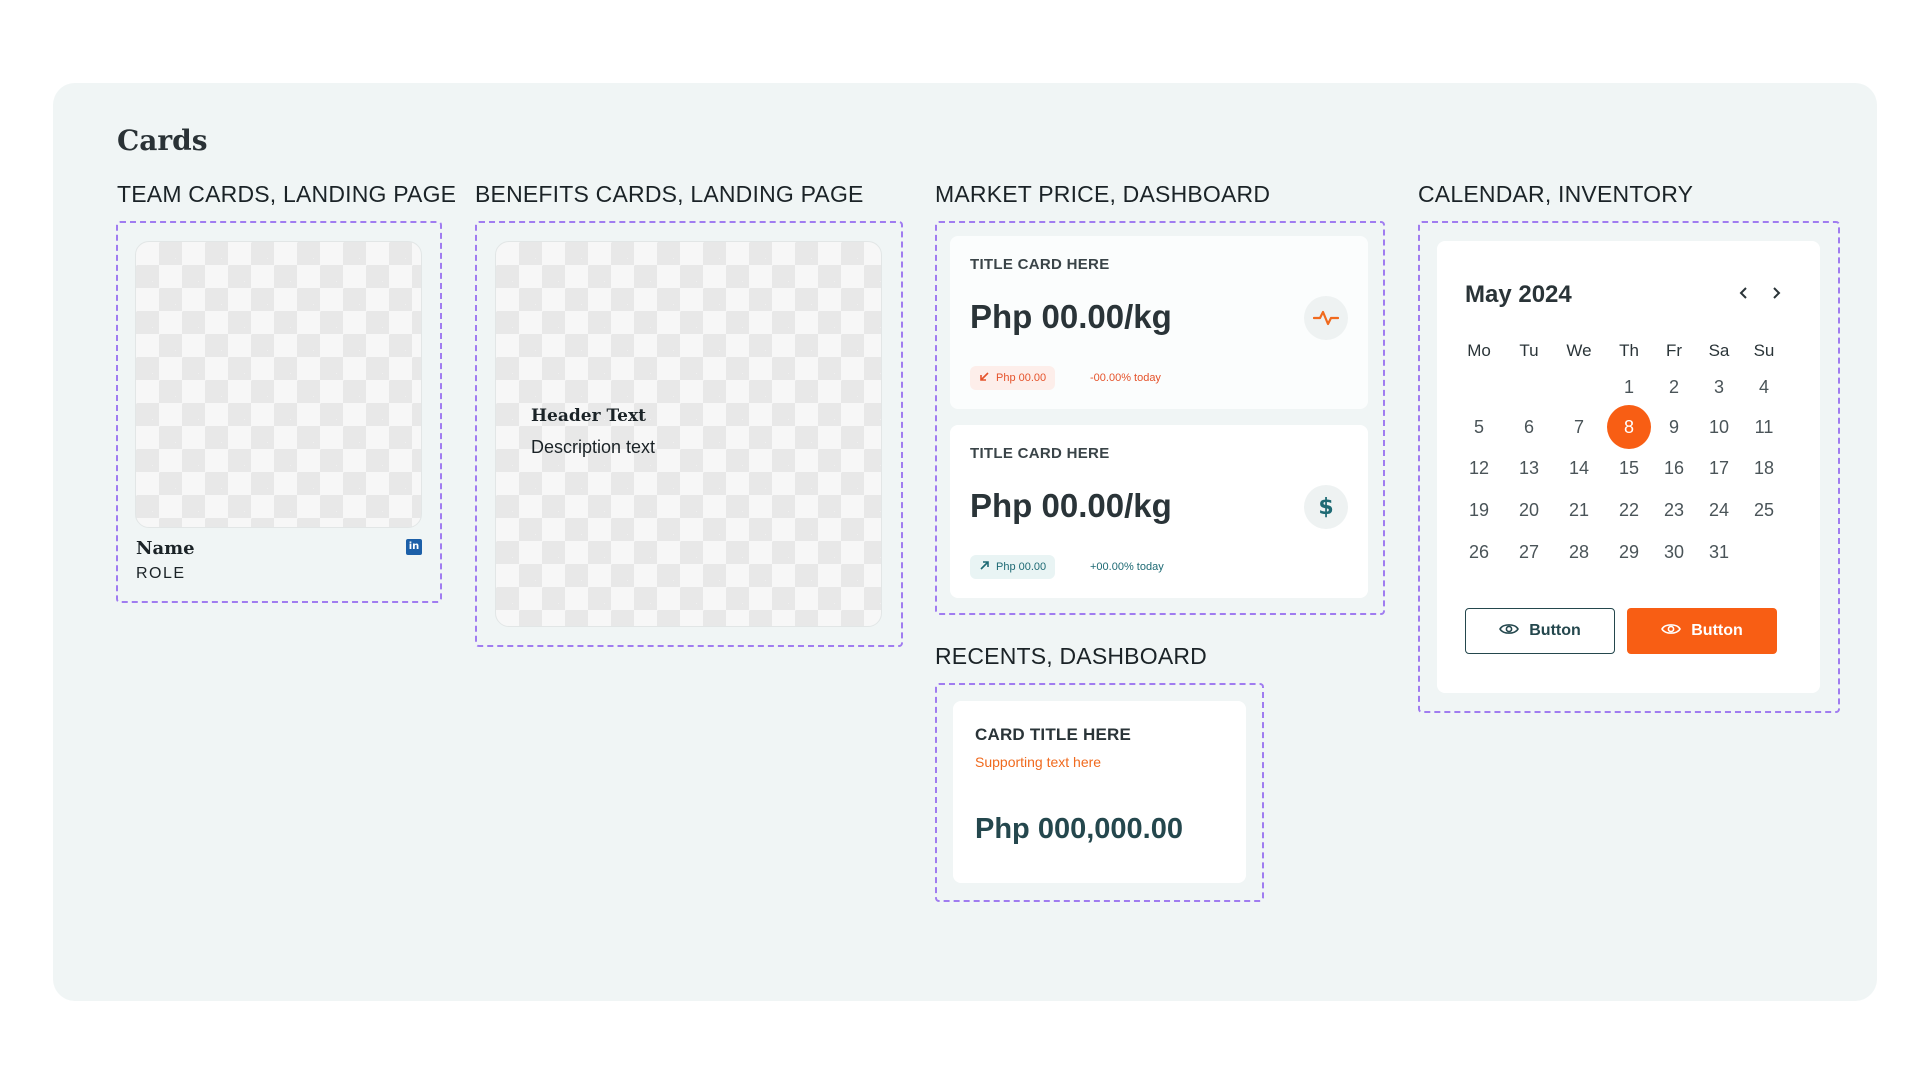 This screenshot has width=1920, height=1080. What do you see at coordinates (1326, 318) in the screenshot?
I see `pulse-icon` at bounding box center [1326, 318].